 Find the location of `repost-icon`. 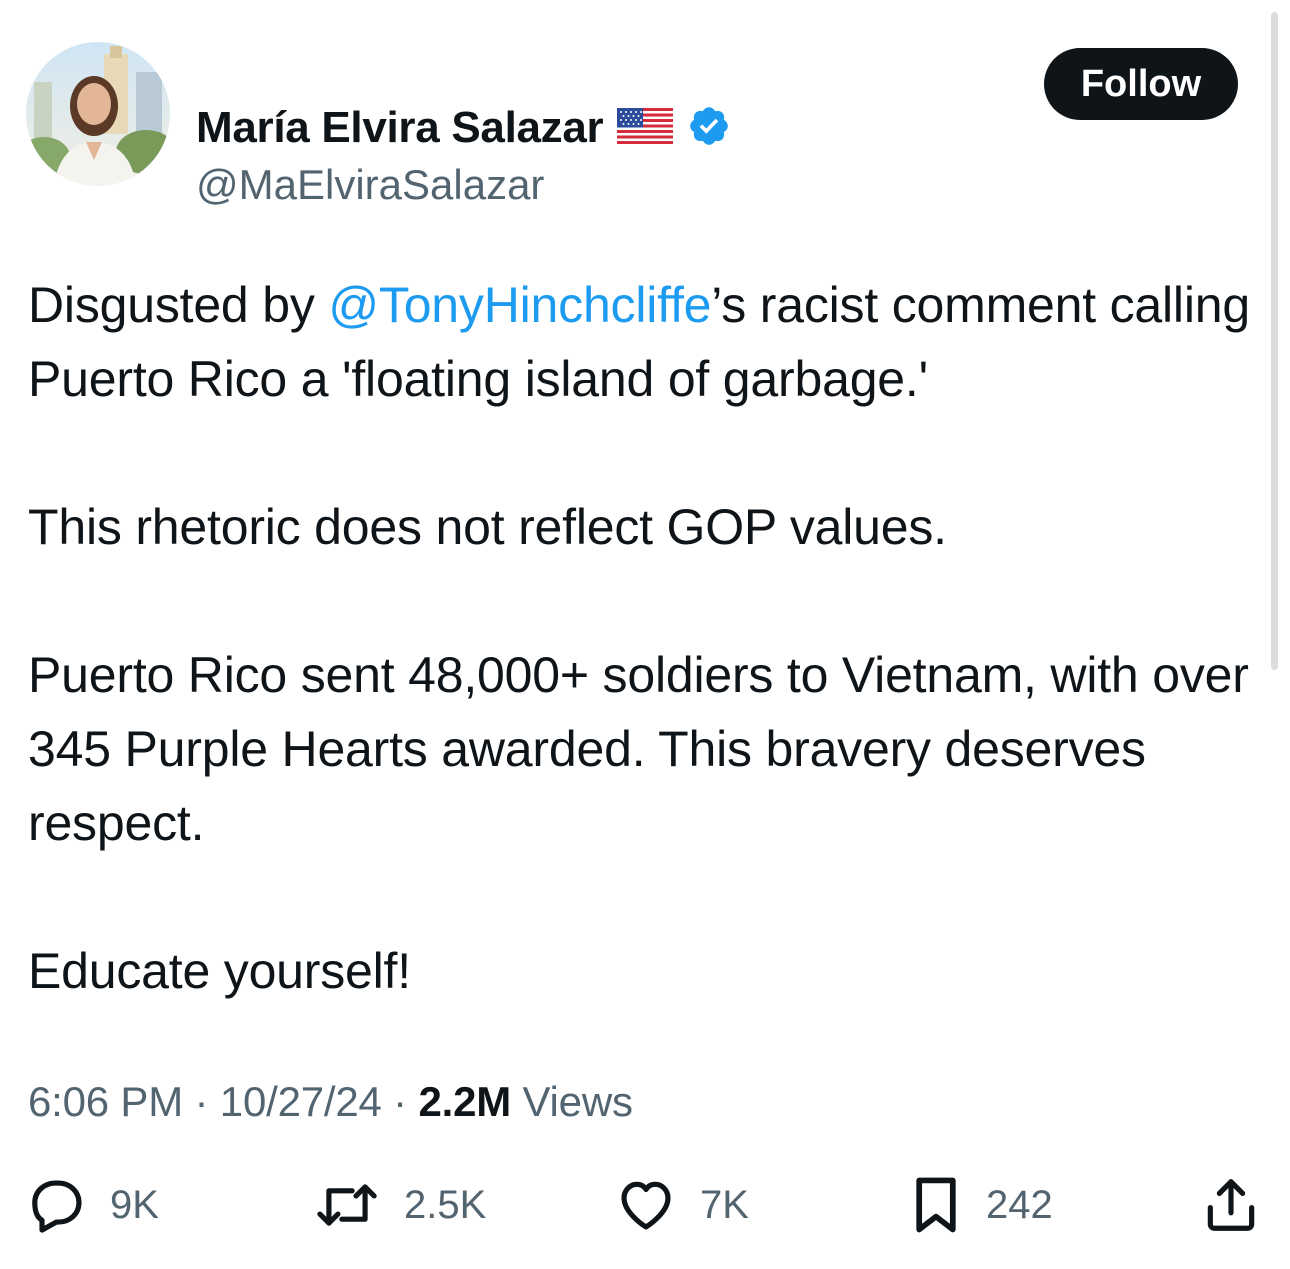

repost-icon is located at coordinates (347, 1205).